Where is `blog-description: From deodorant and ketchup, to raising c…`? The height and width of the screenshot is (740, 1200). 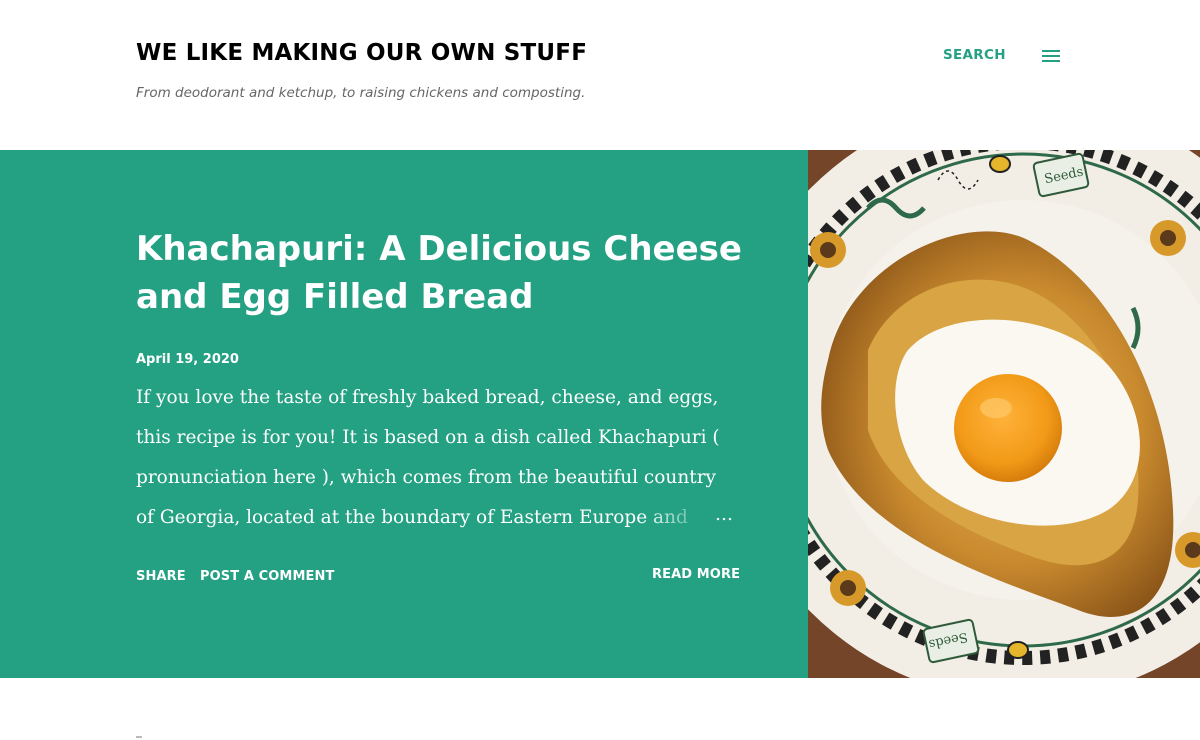 blog-description: From deodorant and ketchup, to raising c… is located at coordinates (361, 93).